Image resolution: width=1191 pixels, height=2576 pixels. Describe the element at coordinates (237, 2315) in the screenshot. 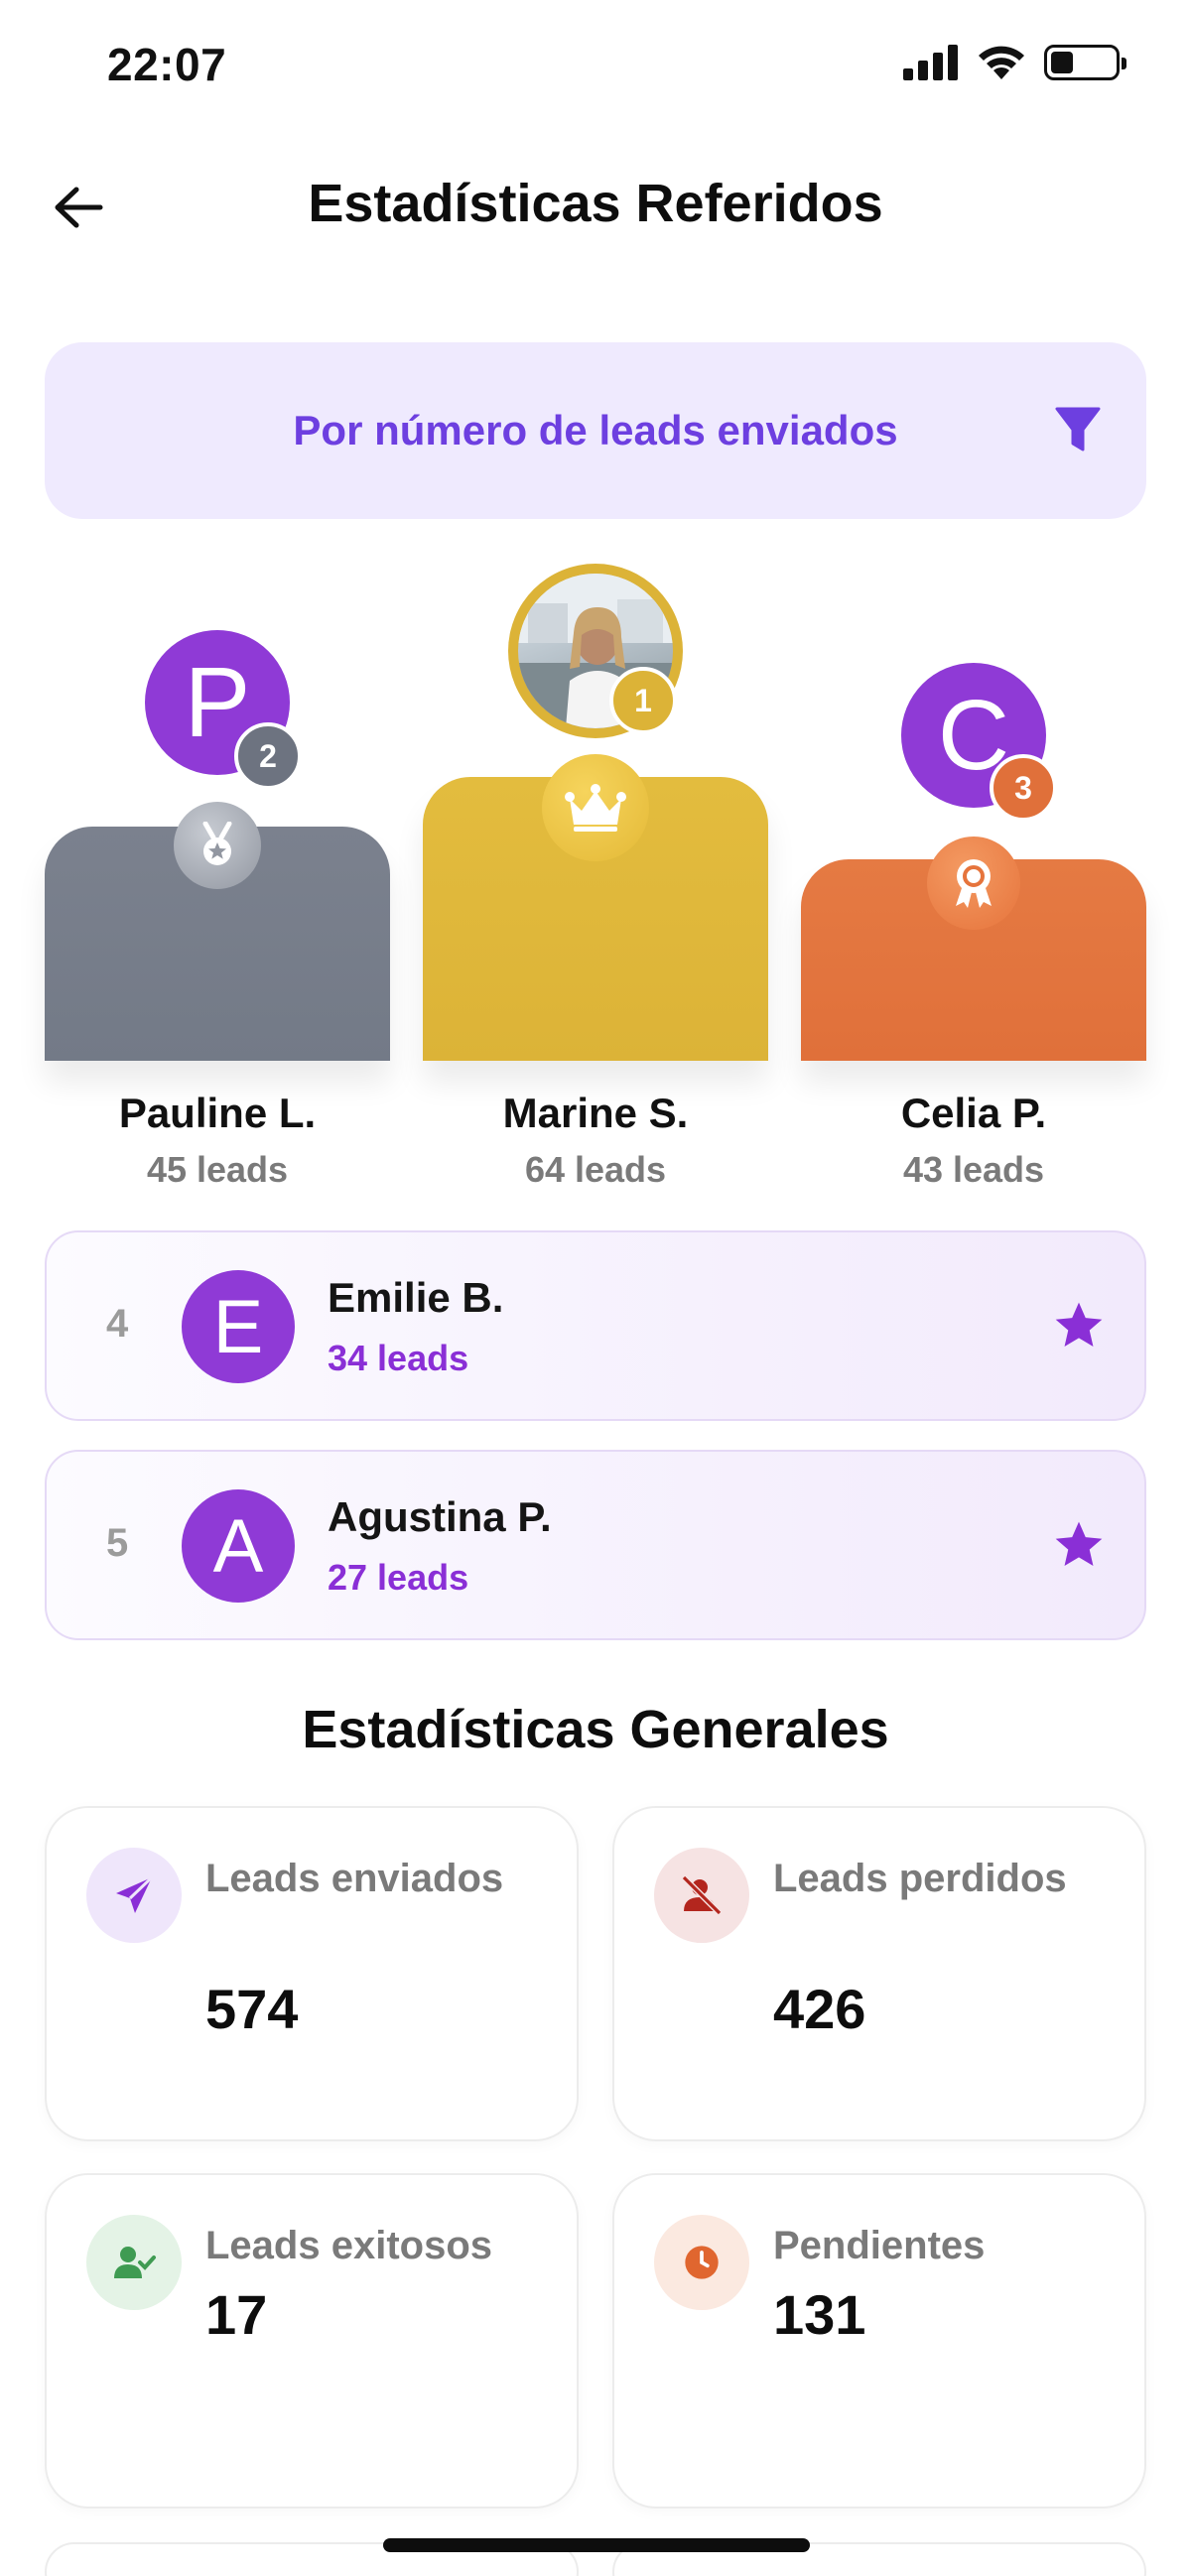

I see `stat-value: 17` at that location.